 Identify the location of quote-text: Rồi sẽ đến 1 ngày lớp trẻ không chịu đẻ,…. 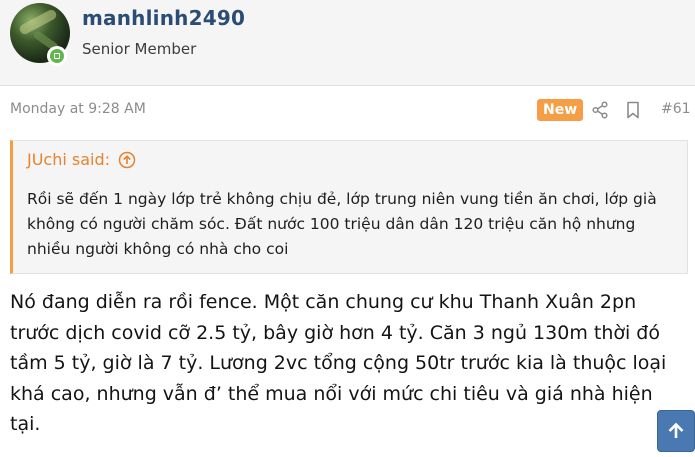
(342, 224).